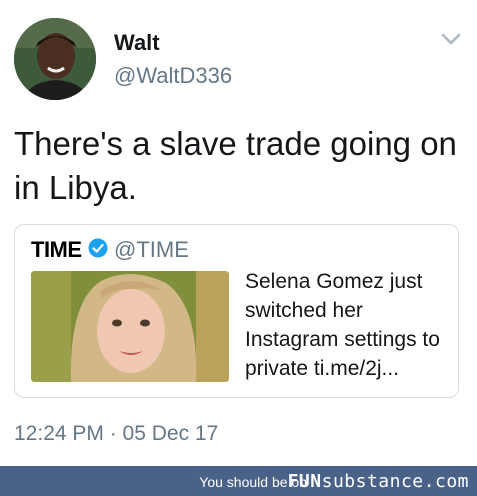  What do you see at coordinates (137, 43) in the screenshot?
I see `user-name: Walt` at bounding box center [137, 43].